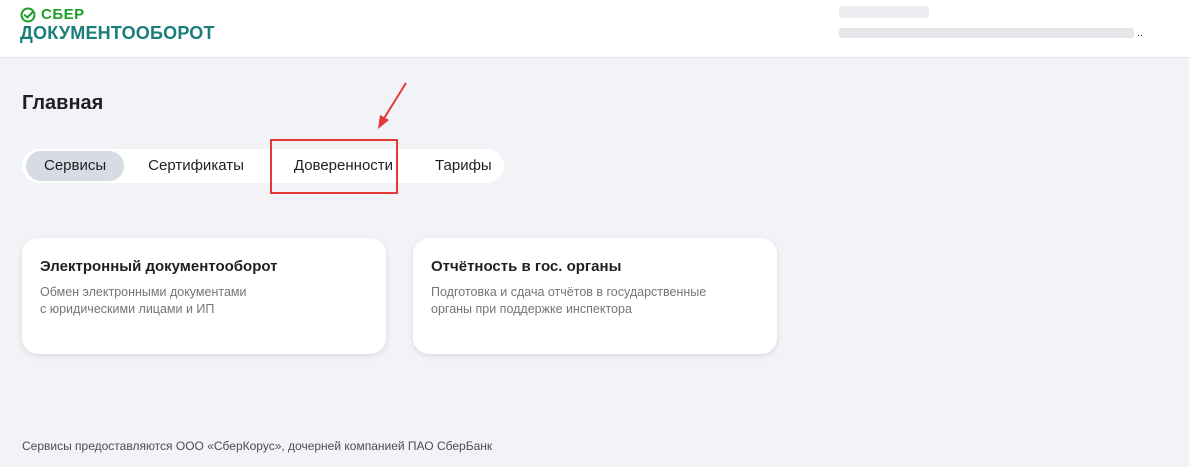  Describe the element at coordinates (343, 166) in the screenshot. I see `tab-powers-of-attorney: Доверенности` at that location.